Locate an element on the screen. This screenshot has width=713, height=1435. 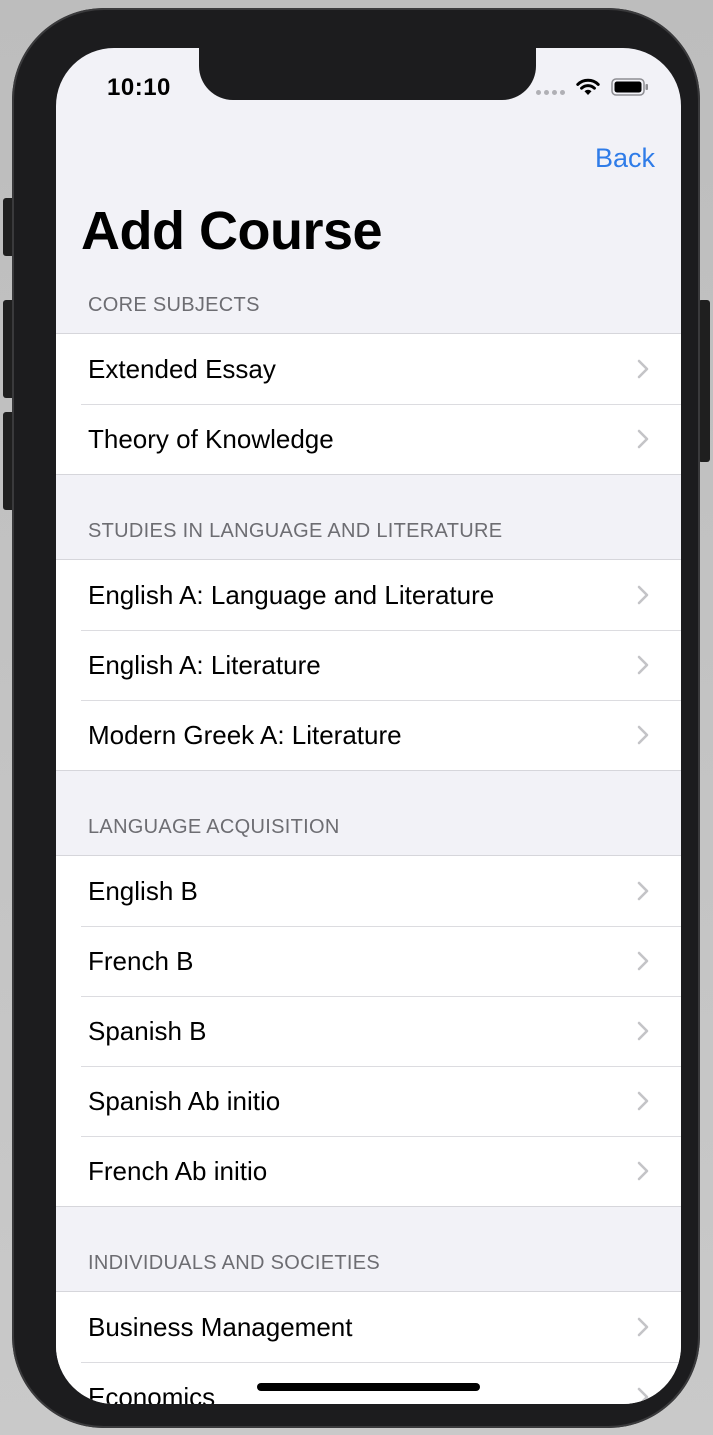
home-indicator is located at coordinates (368, 1387).